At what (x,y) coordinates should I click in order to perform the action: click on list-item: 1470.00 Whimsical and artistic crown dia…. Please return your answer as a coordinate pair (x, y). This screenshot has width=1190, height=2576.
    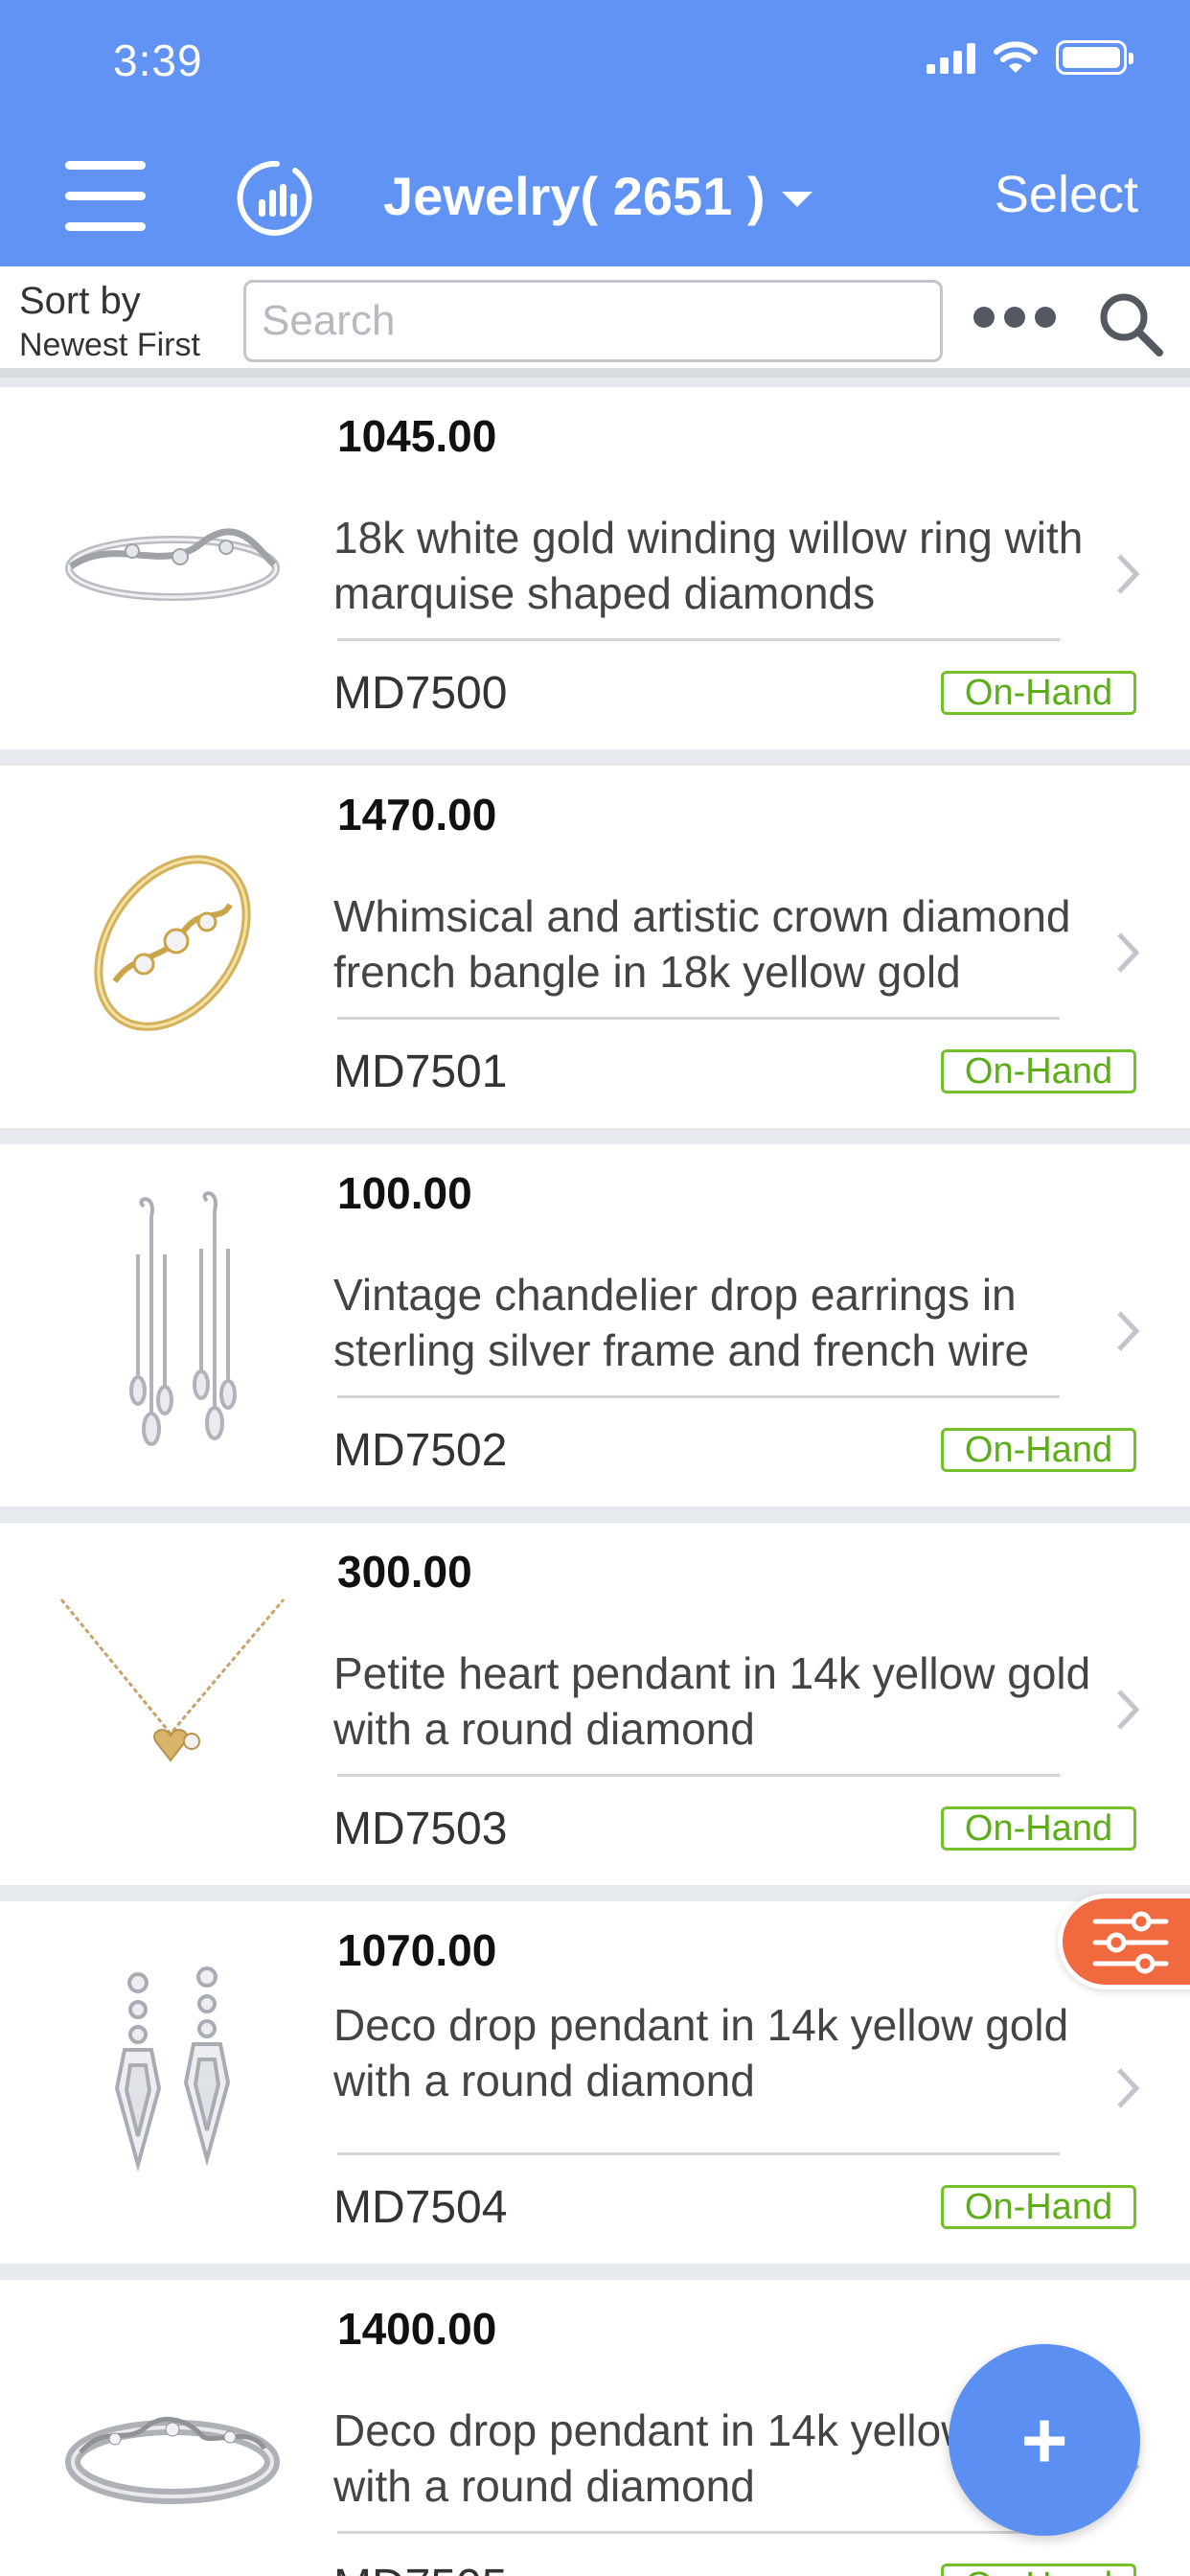
    Looking at the image, I should click on (595, 947).